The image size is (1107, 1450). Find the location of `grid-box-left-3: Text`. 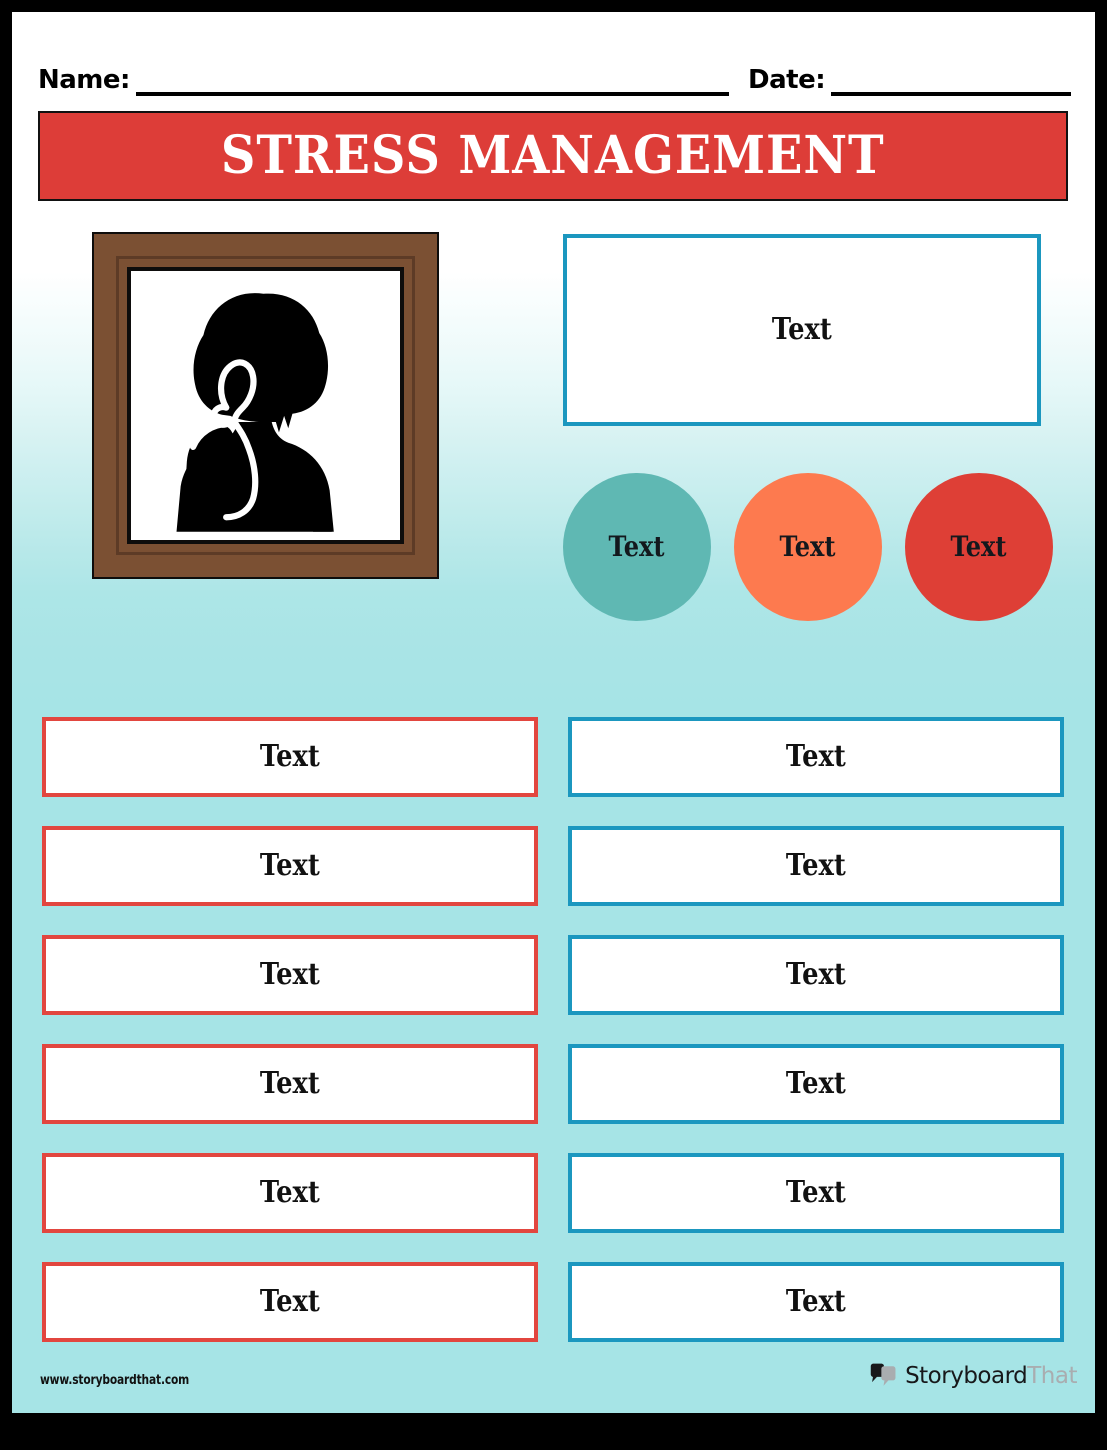

grid-box-left-3: Text is located at coordinates (290, 975).